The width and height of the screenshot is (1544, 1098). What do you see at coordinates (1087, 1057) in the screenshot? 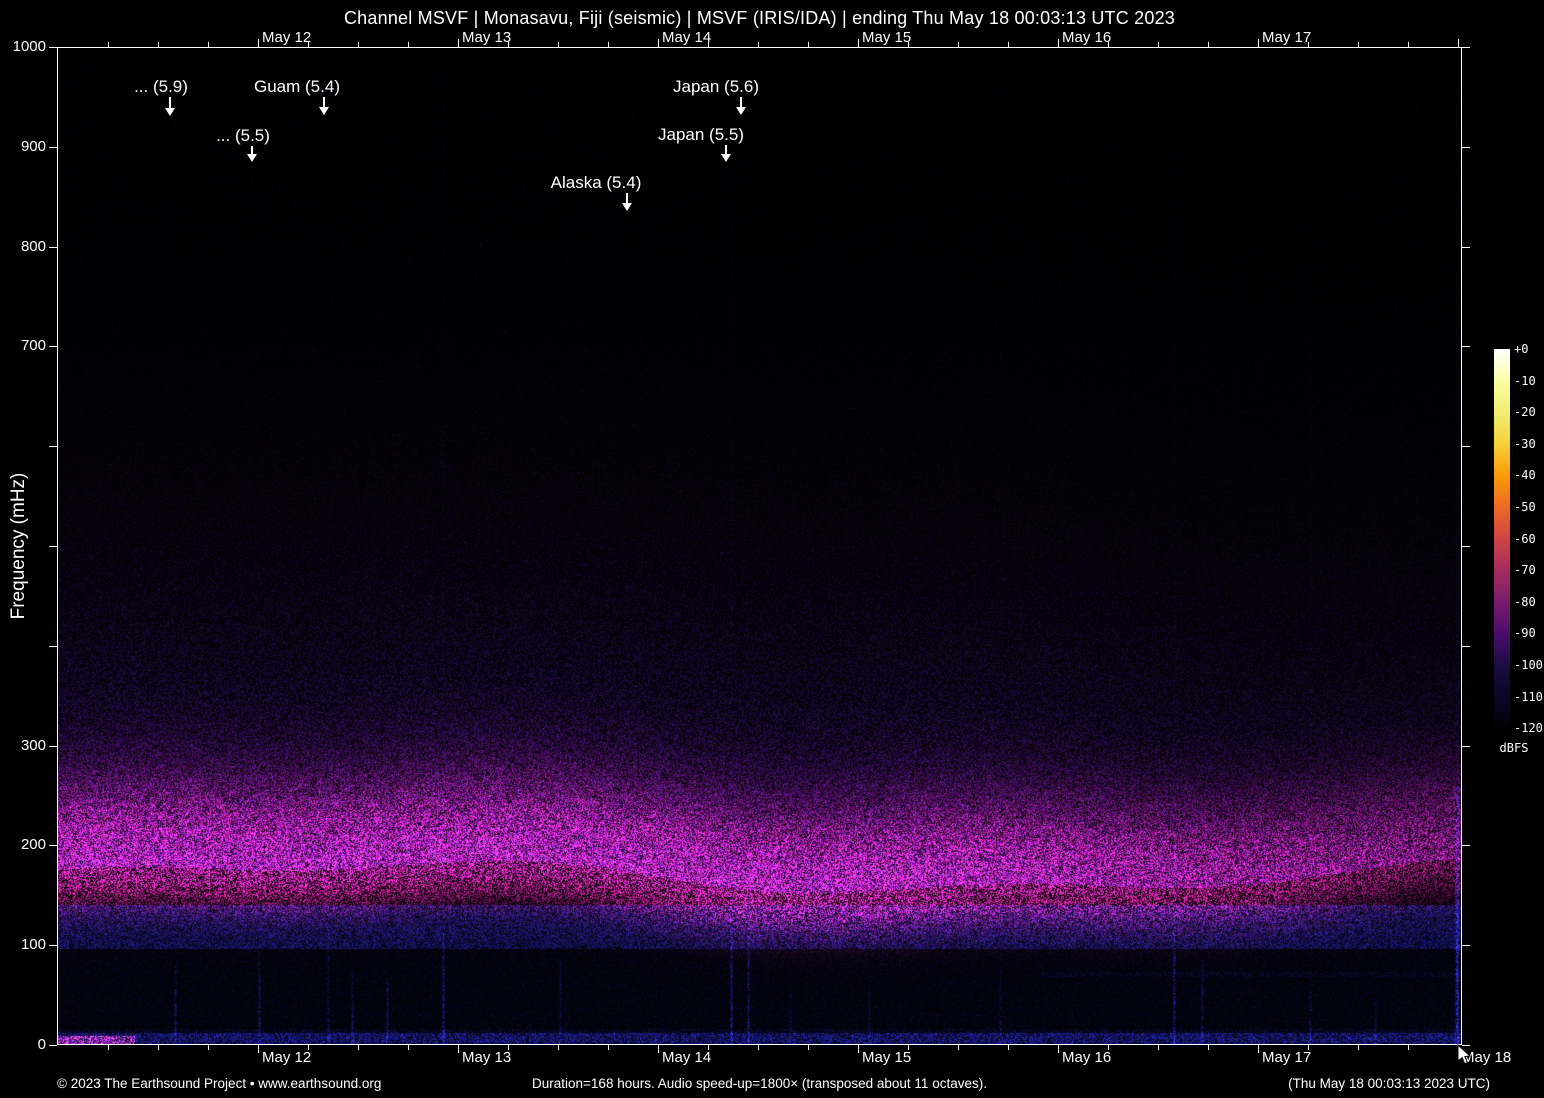
I see `x-tick-label-bottom: May 16` at bounding box center [1087, 1057].